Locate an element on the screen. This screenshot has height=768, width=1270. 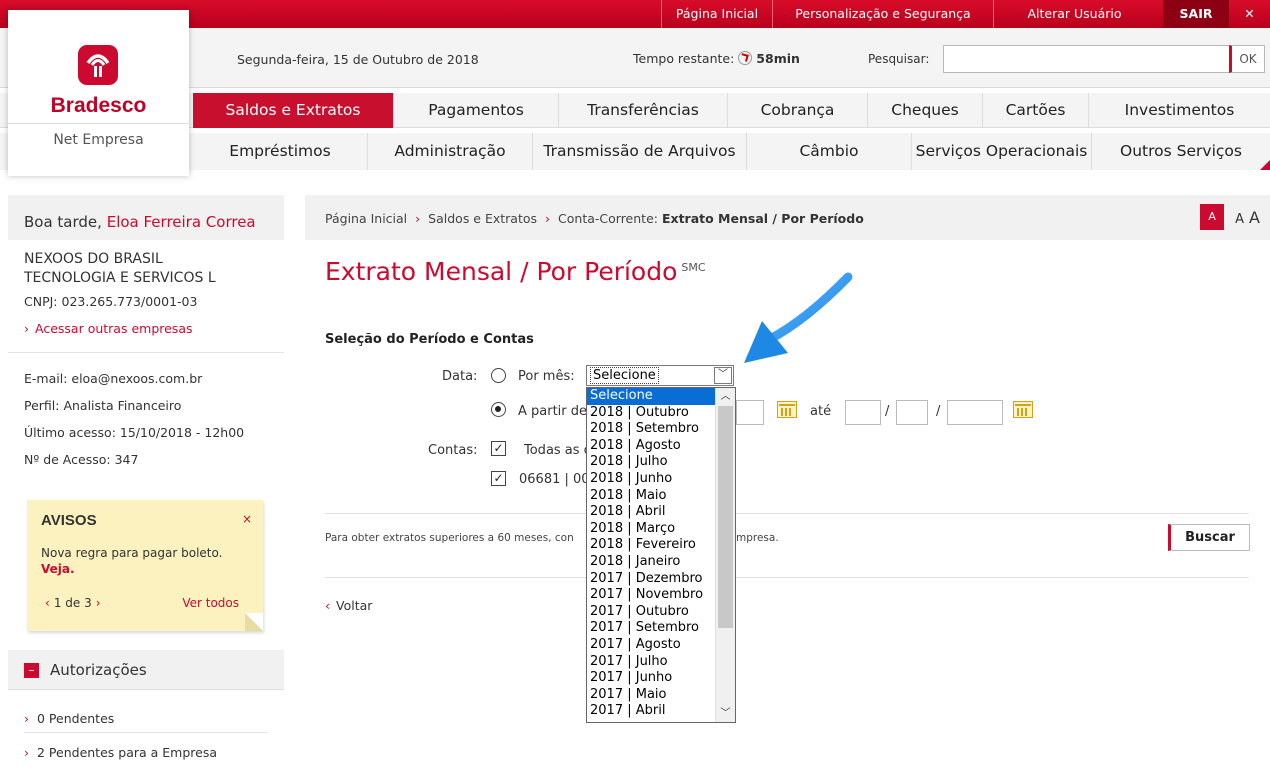
dropdown-option: 2017 | Abril is located at coordinates (651, 711).